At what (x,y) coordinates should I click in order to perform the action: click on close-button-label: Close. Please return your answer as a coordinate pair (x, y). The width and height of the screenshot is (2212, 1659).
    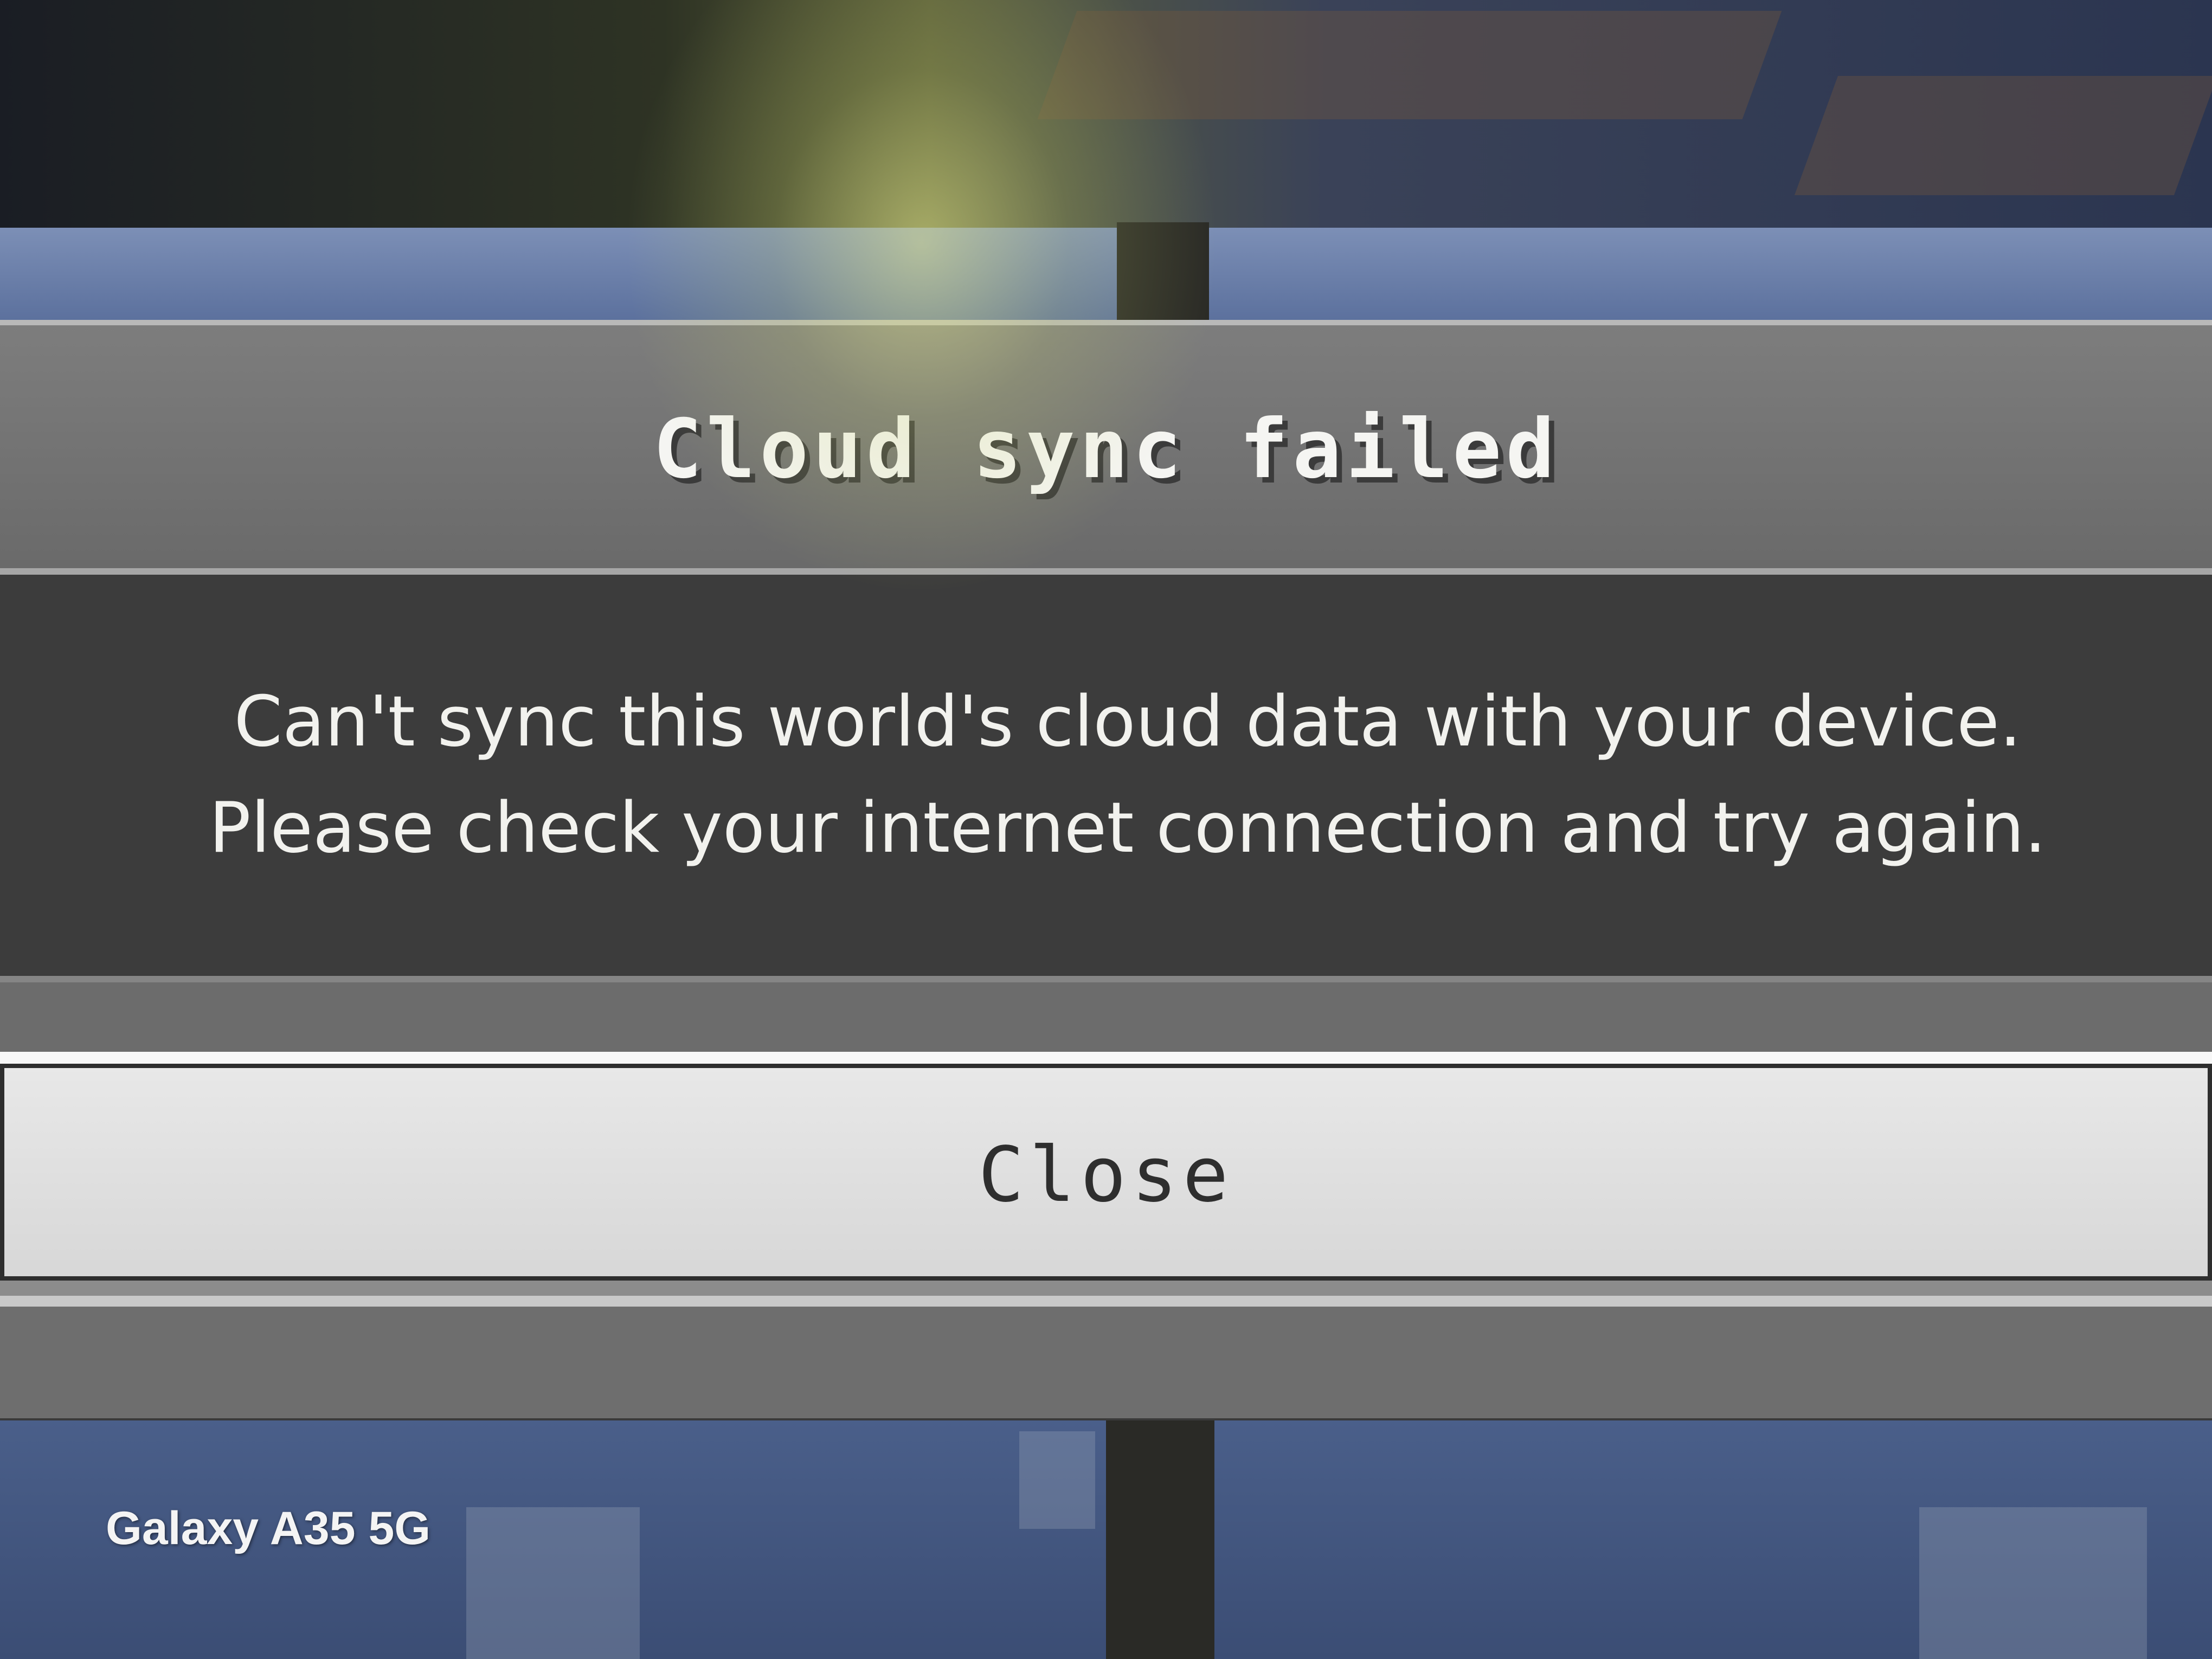
    Looking at the image, I should click on (1106, 1174).